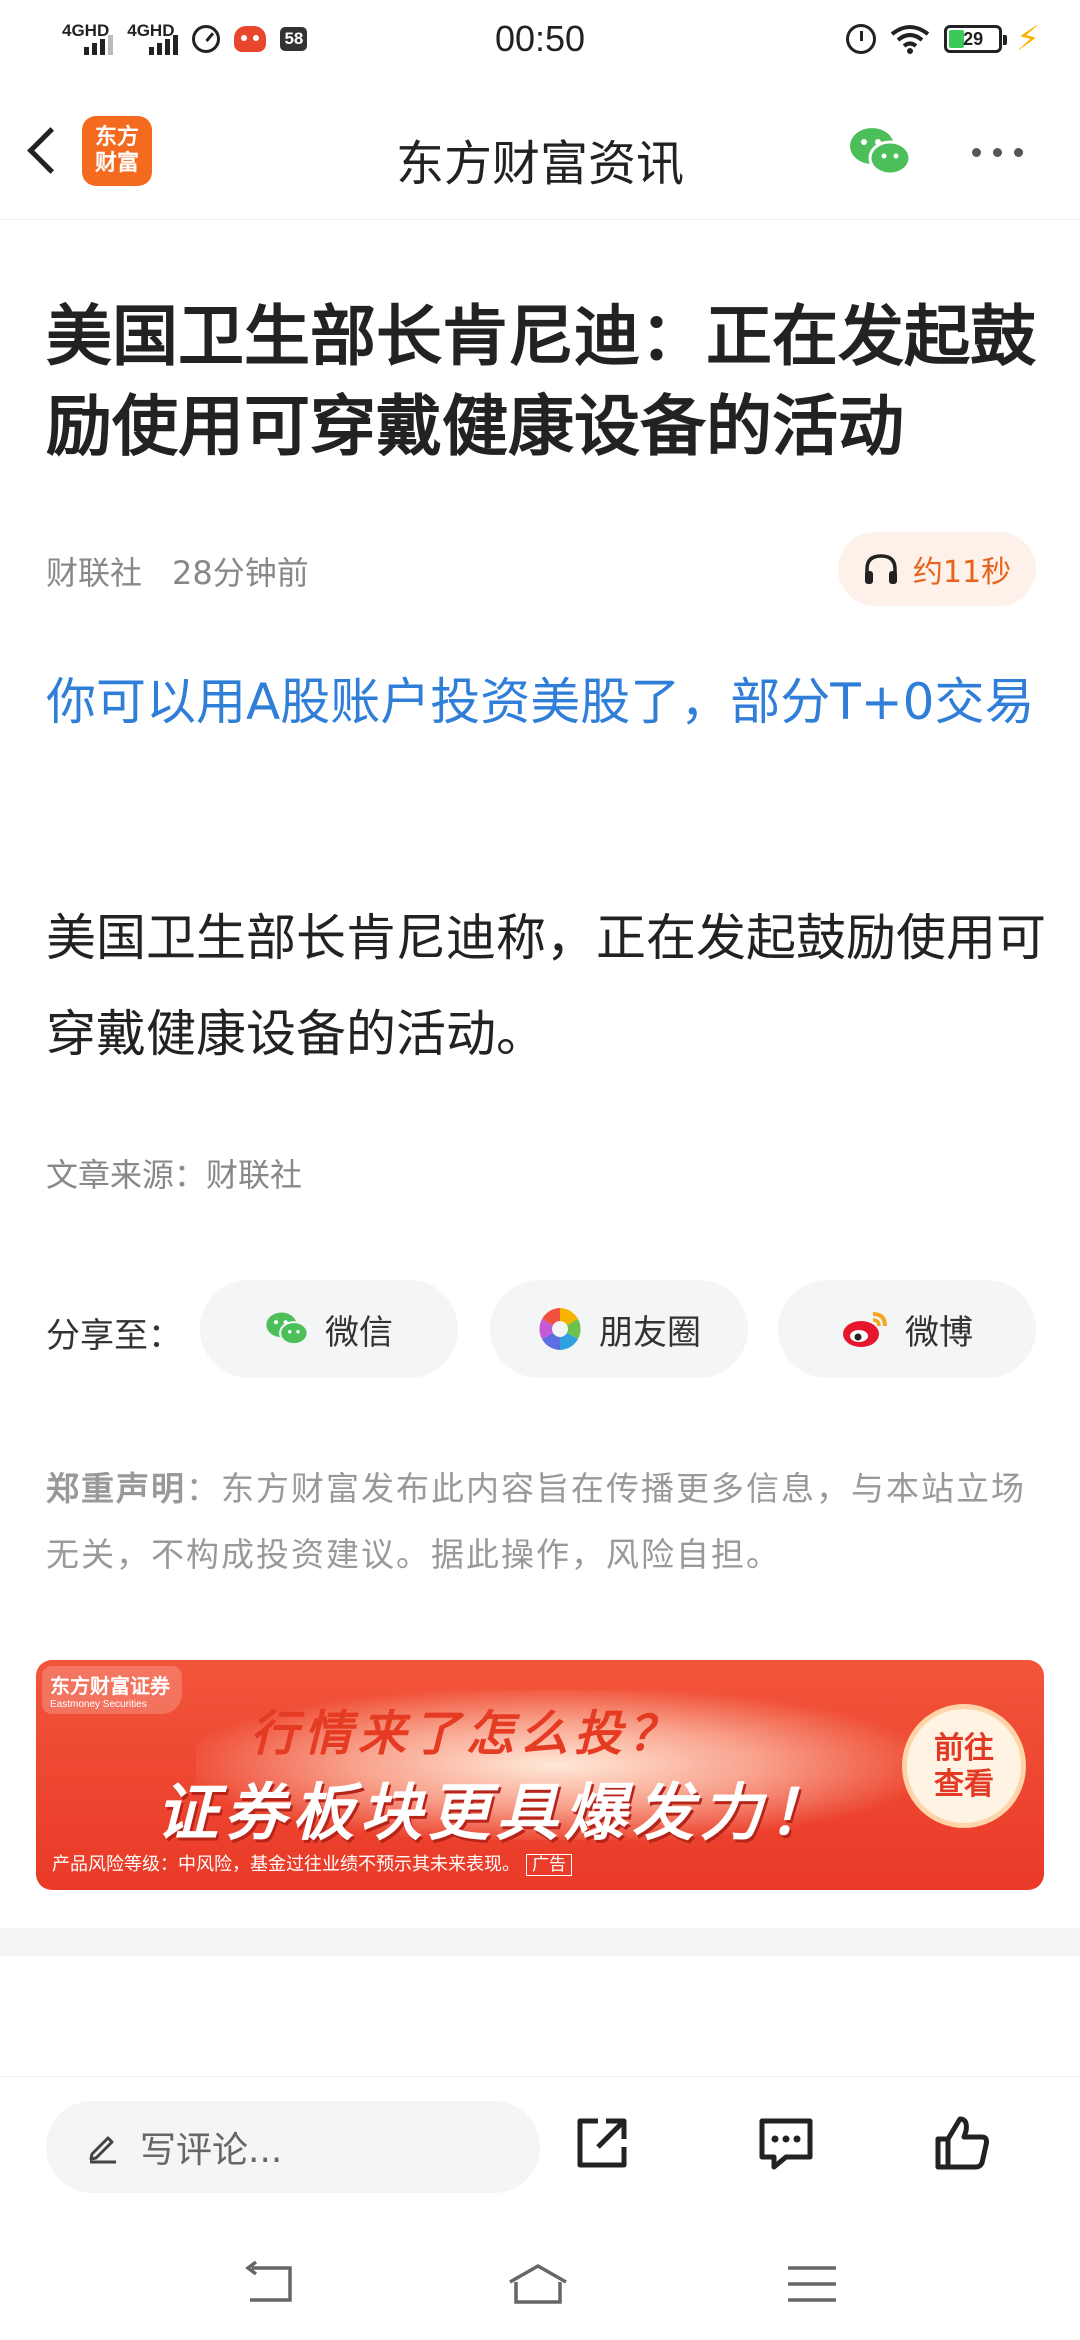 The image size is (1080, 2340). What do you see at coordinates (943, 39) in the screenshot?
I see `status-right: 29 ⚡` at bounding box center [943, 39].